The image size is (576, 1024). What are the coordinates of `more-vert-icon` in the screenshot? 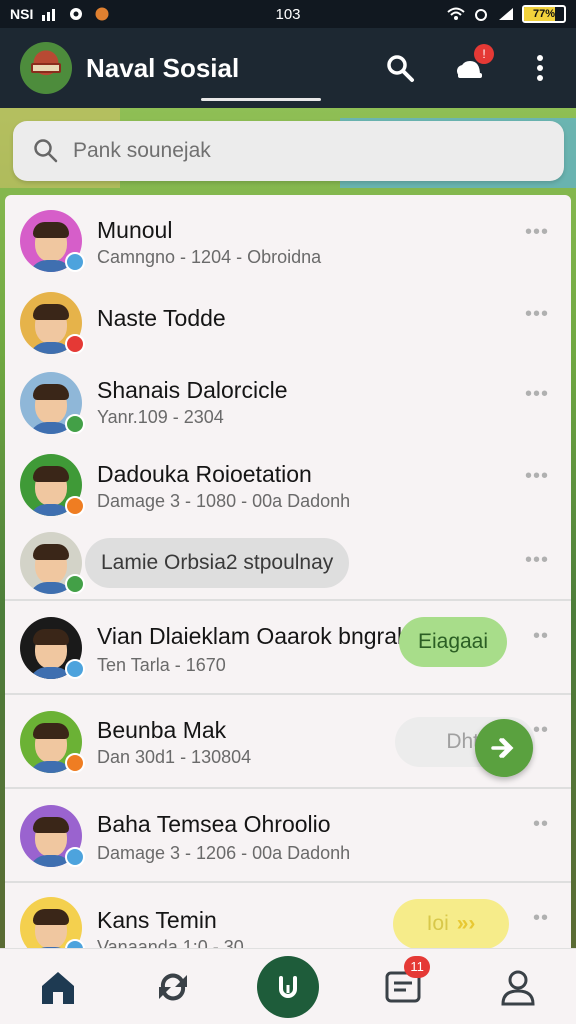 It's located at (540, 68).